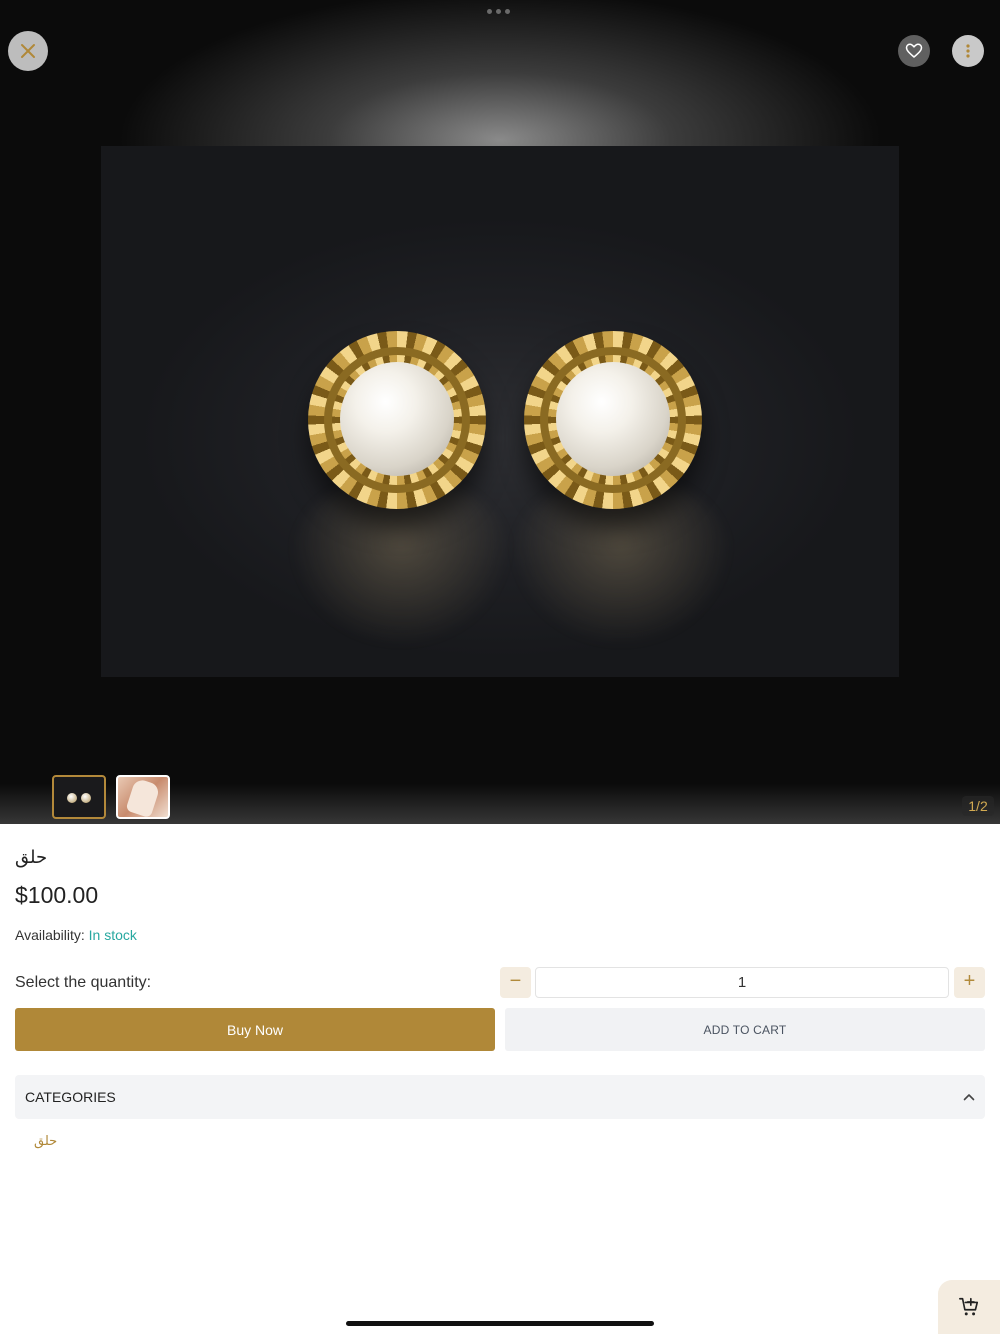  Describe the element at coordinates (978, 806) in the screenshot. I see `image-counter: 1/2` at that location.